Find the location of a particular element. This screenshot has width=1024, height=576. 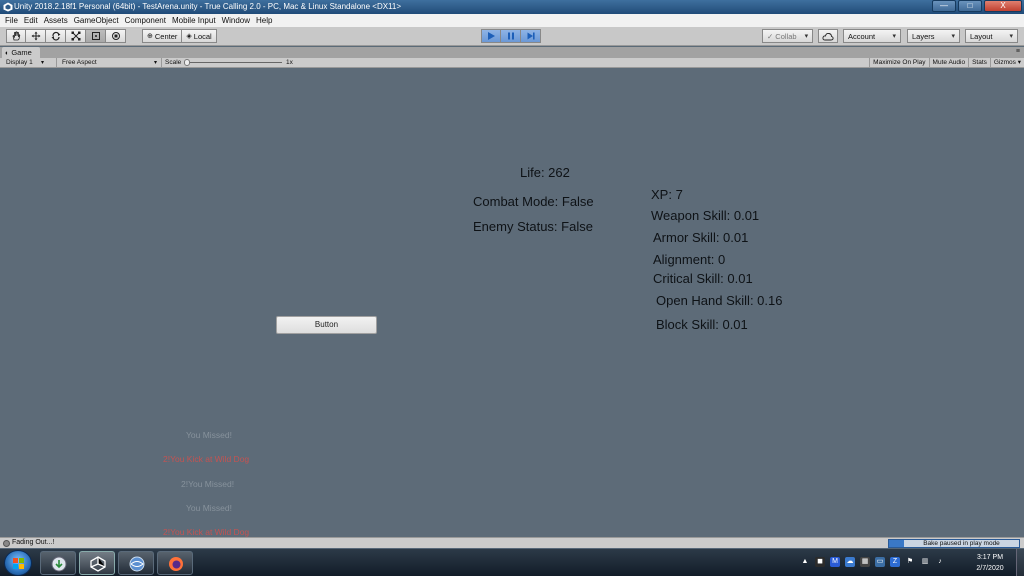

play-button is located at coordinates (491, 36).